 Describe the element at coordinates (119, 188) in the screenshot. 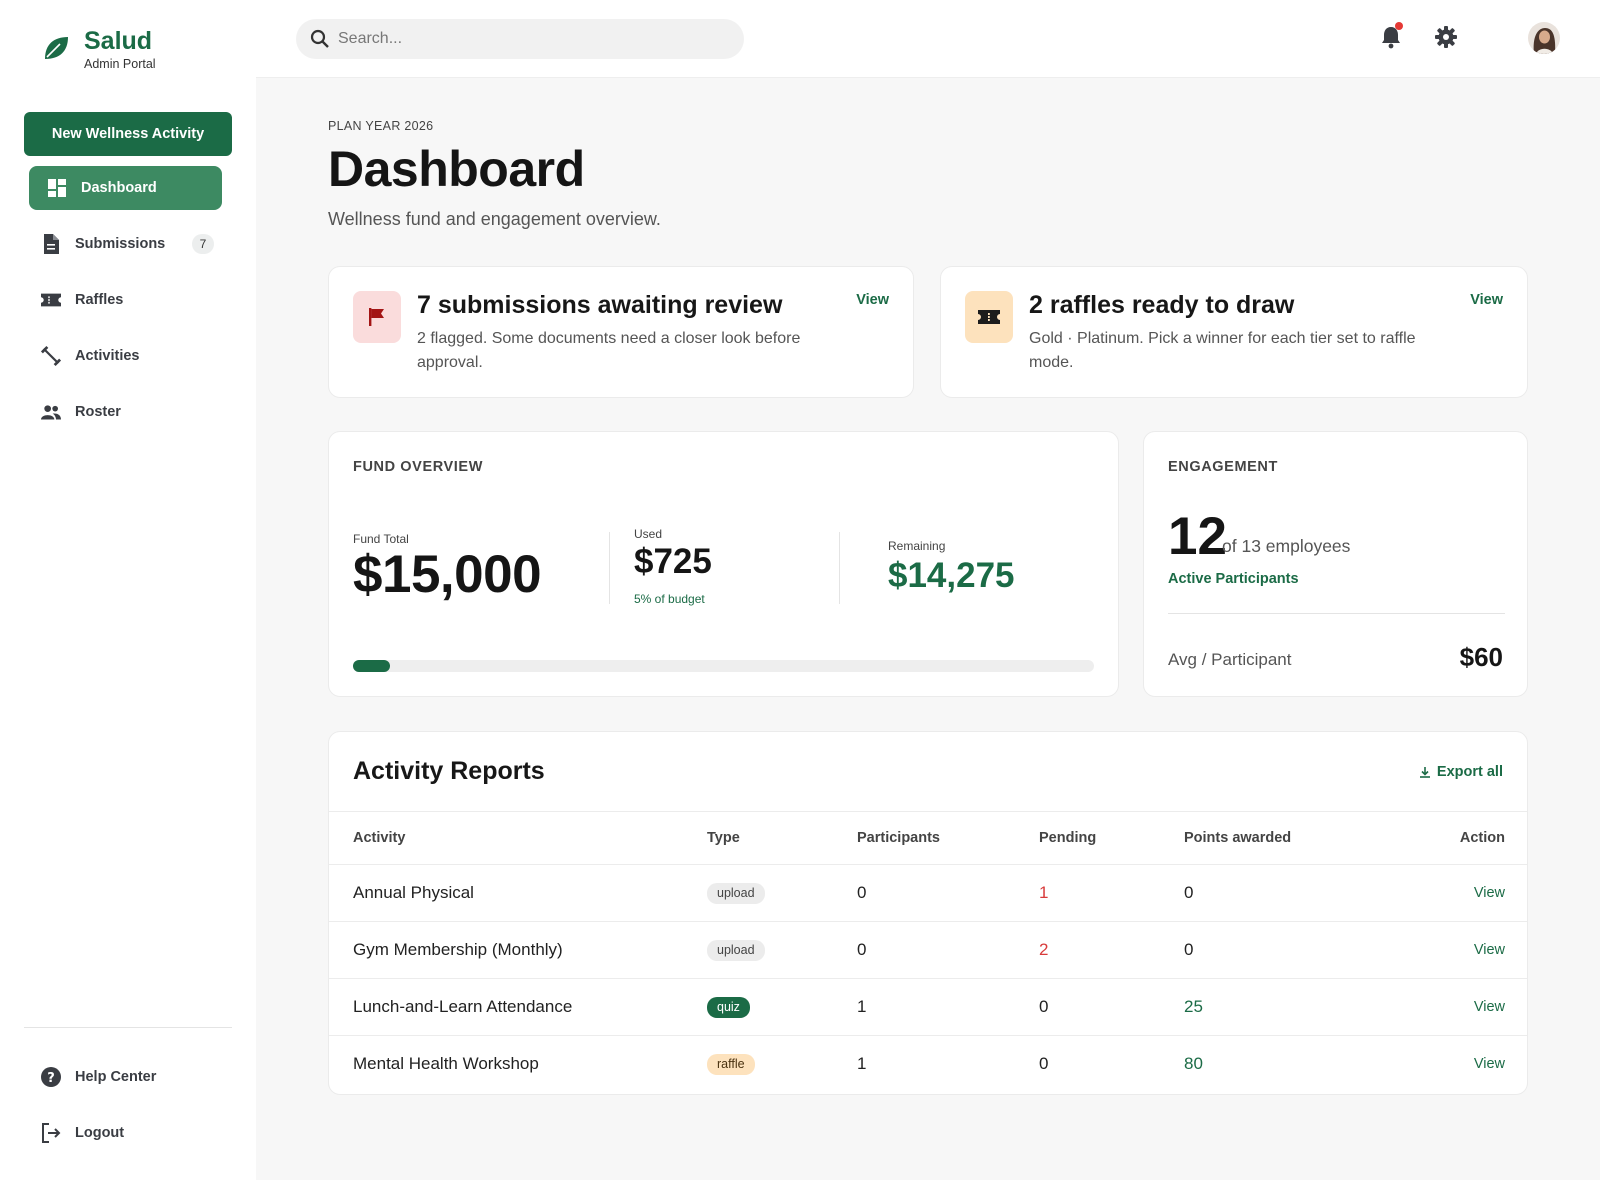

I see `sidebar-item-label: Dashboard` at that location.